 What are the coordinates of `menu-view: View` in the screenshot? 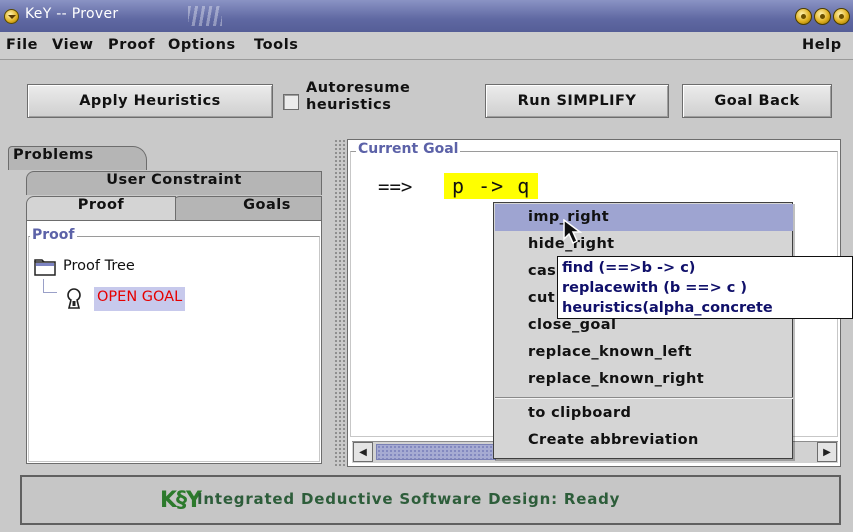 It's located at (73, 45).